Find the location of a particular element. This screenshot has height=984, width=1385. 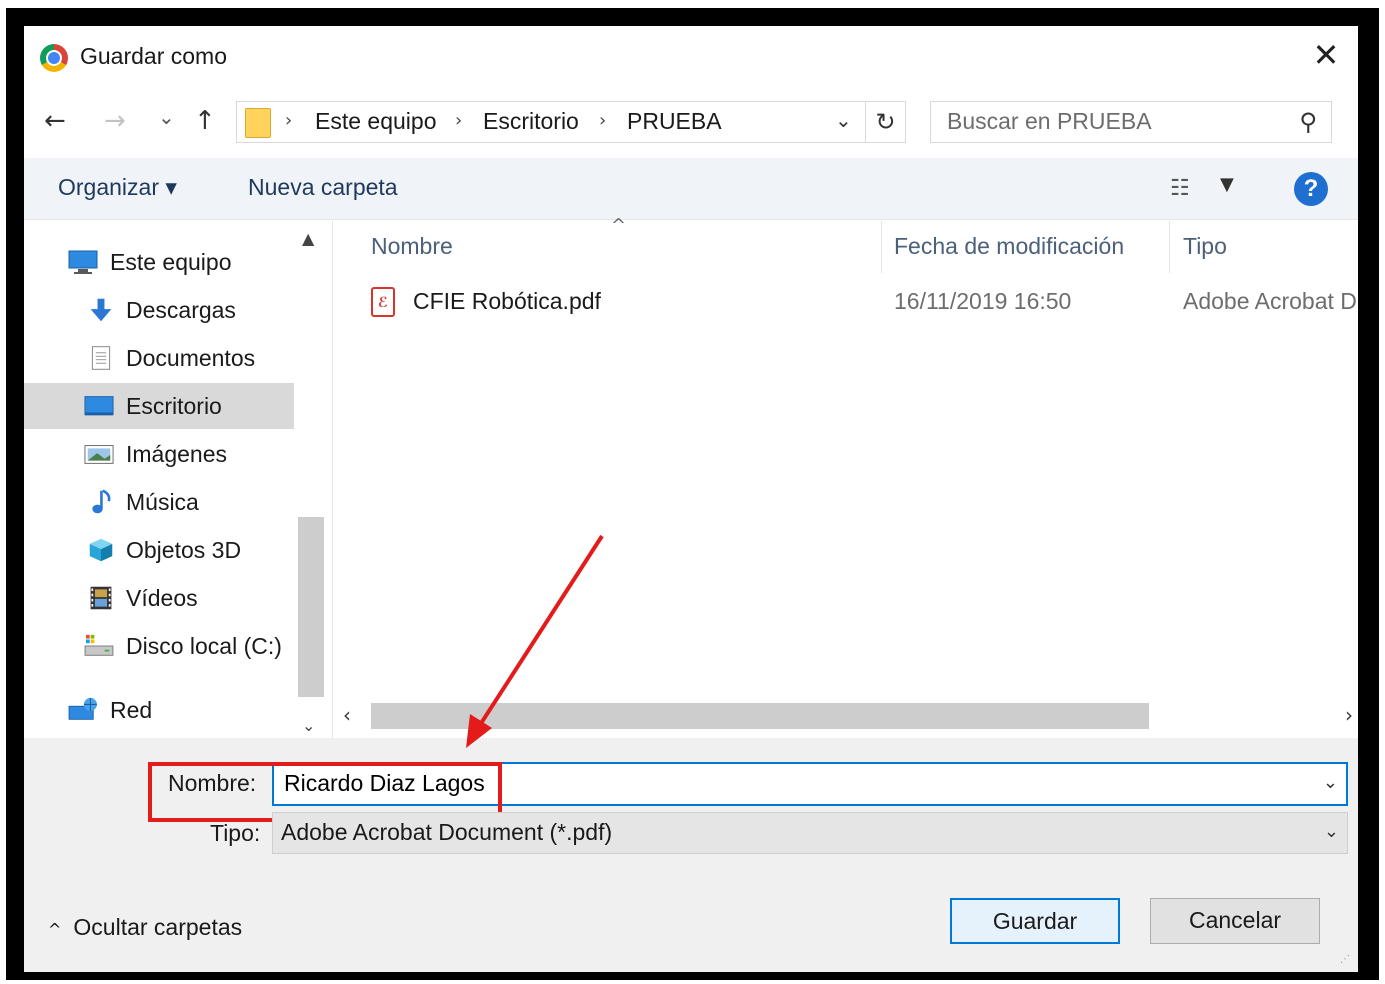

sidebar-item-videos: Vídeos is located at coordinates (159, 598).